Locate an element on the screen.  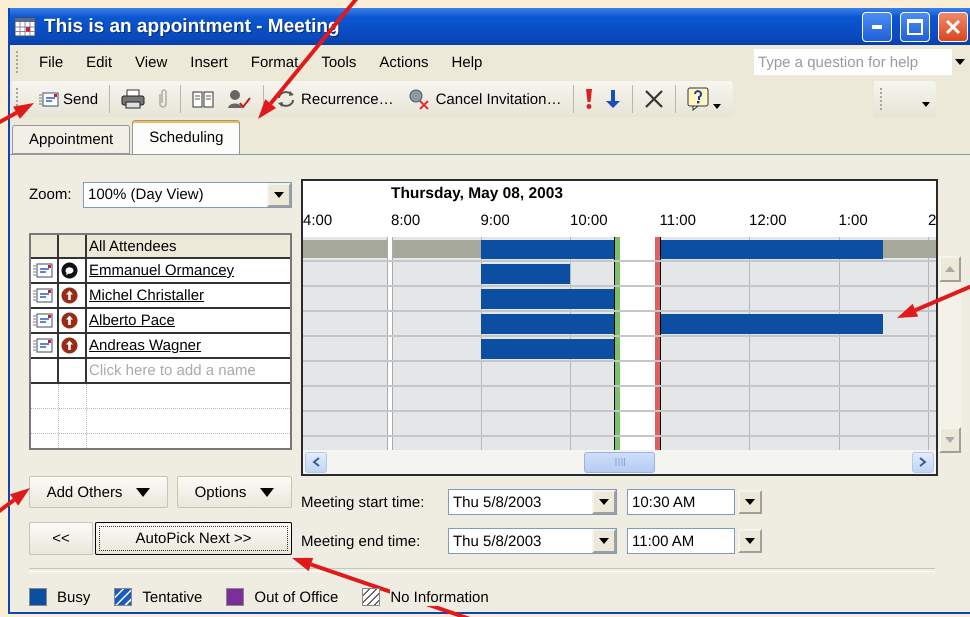
meeting-time-label: Meeting start time: is located at coordinates (363, 502).